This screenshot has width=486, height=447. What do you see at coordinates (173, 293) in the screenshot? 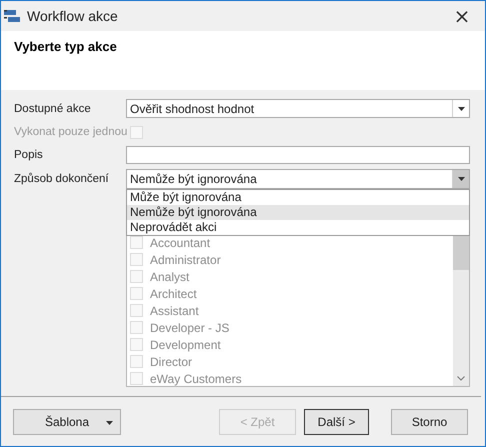
I see `role-label: Architect` at bounding box center [173, 293].